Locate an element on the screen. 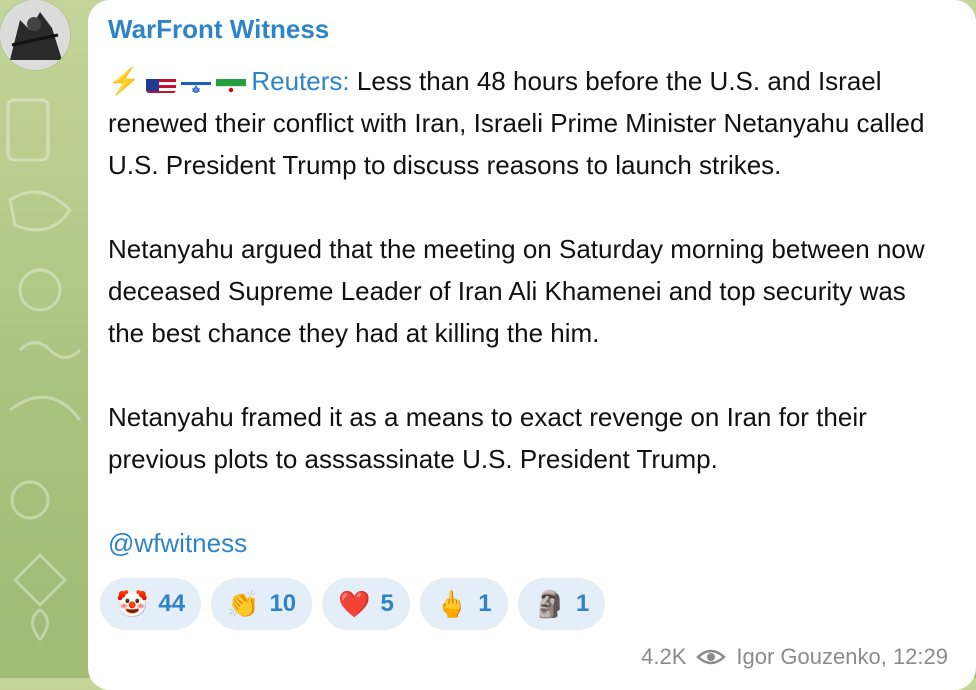 Image resolution: width=976 pixels, height=690 pixels. soldier-avatar-icon is located at coordinates (35, 35).